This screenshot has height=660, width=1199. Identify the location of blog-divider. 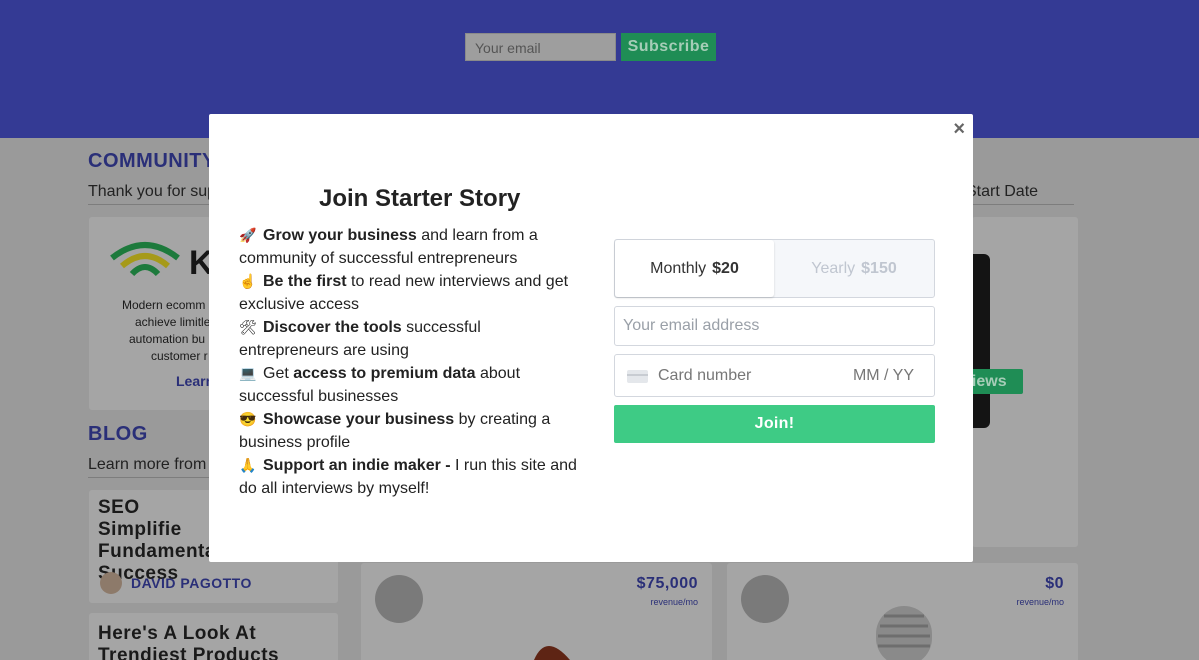
(148, 477).